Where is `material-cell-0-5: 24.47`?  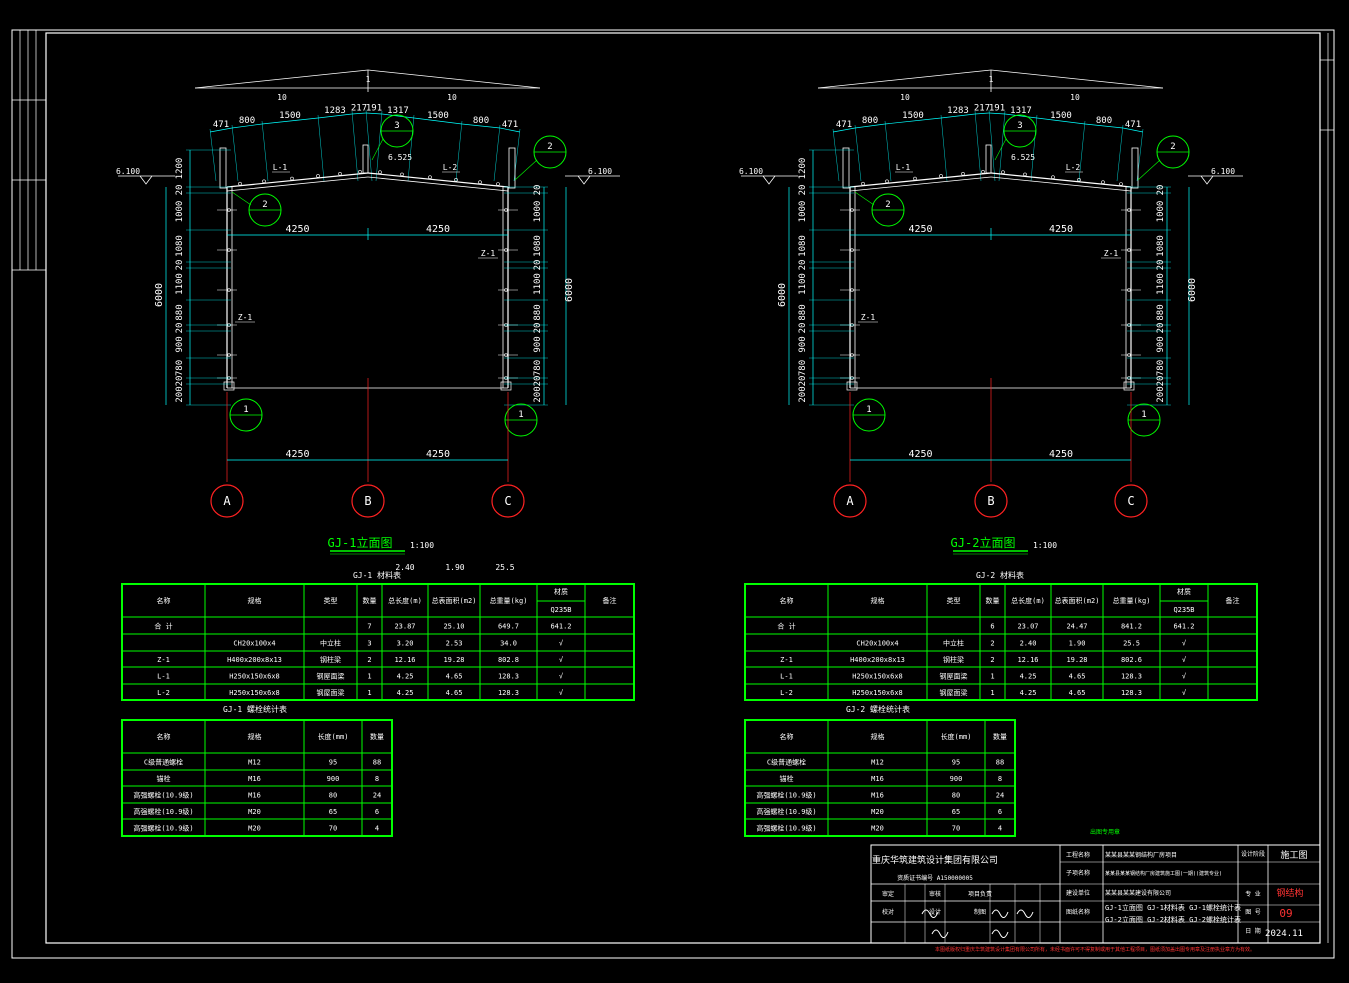 material-cell-0-5: 24.47 is located at coordinates (1076, 627).